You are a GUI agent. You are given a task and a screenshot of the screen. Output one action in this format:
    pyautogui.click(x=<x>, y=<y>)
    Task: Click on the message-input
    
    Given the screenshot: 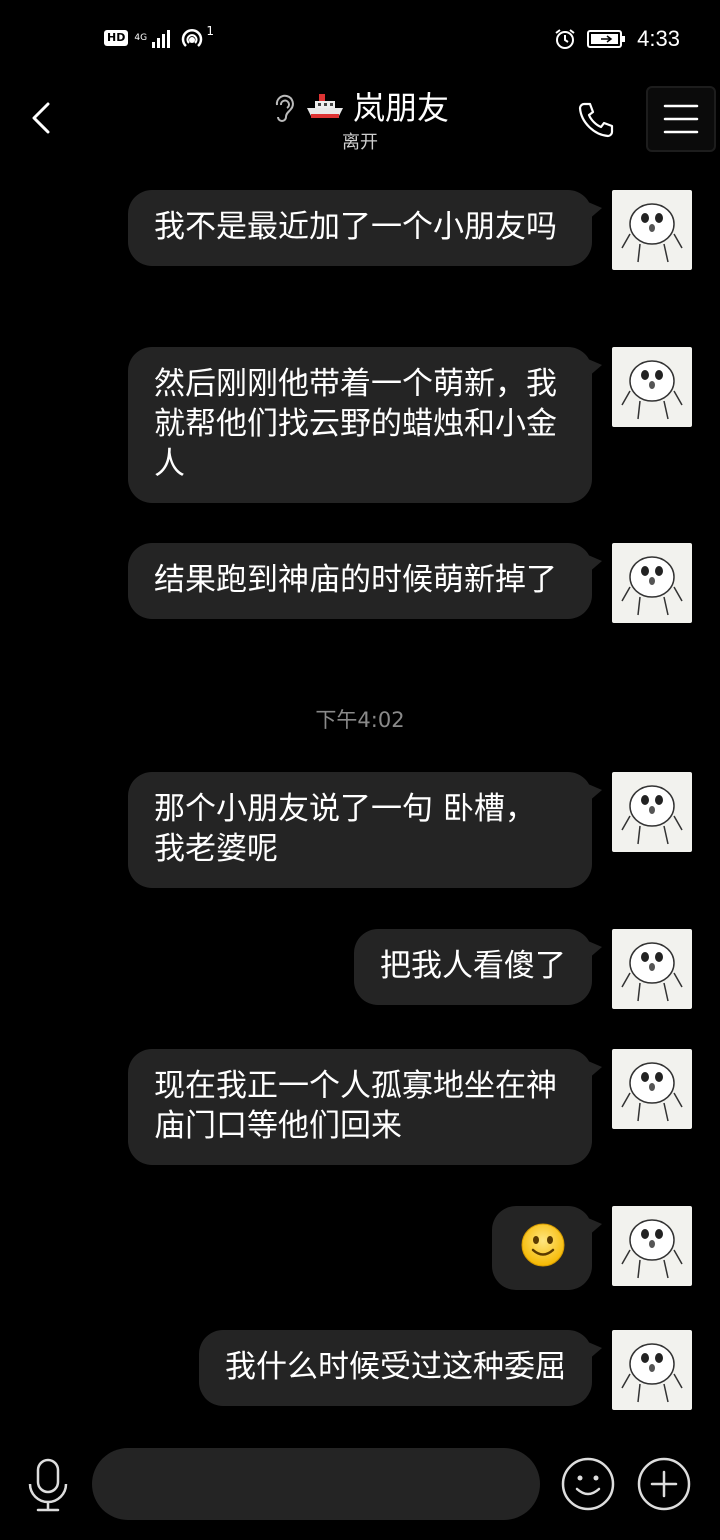 What is the action you would take?
    pyautogui.click(x=316, y=1484)
    